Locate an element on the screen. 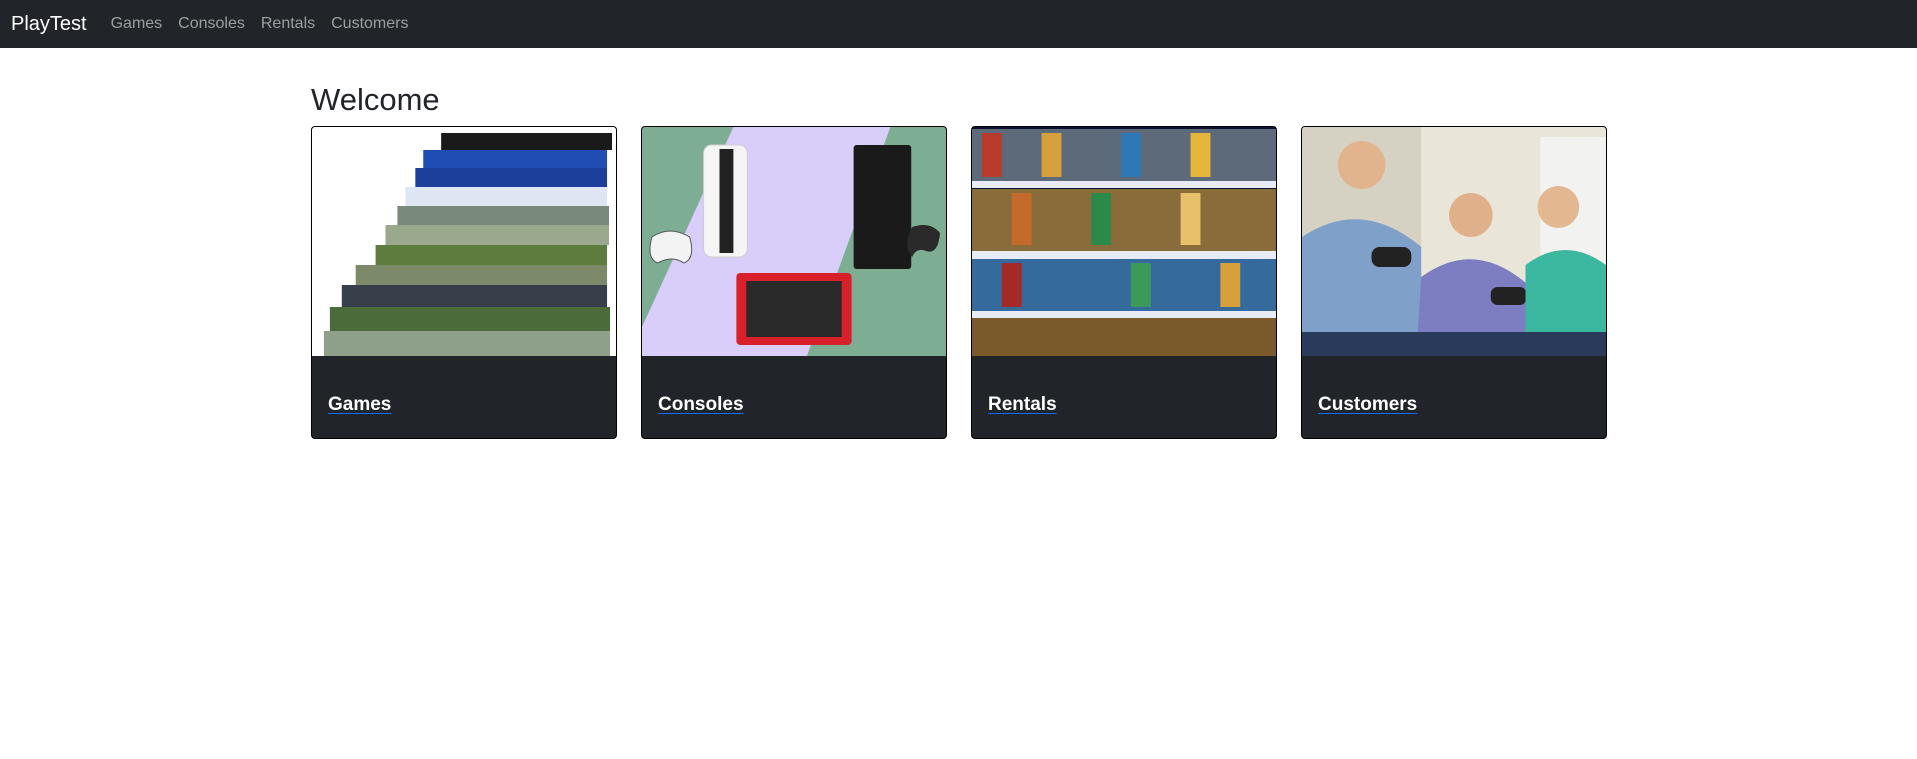 This screenshot has width=1917, height=759. card-games: Games is located at coordinates (464, 282).